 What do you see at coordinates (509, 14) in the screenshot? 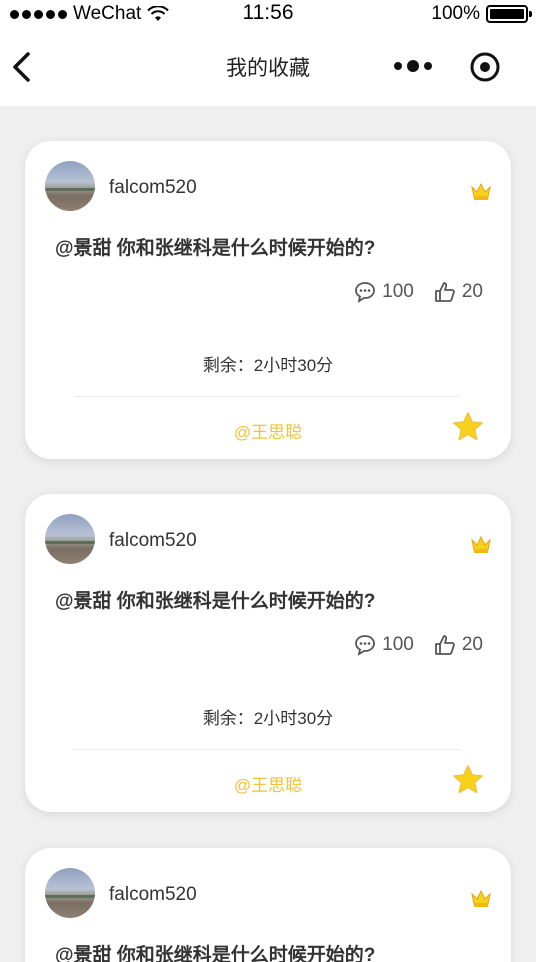
I see `battery-icon` at bounding box center [509, 14].